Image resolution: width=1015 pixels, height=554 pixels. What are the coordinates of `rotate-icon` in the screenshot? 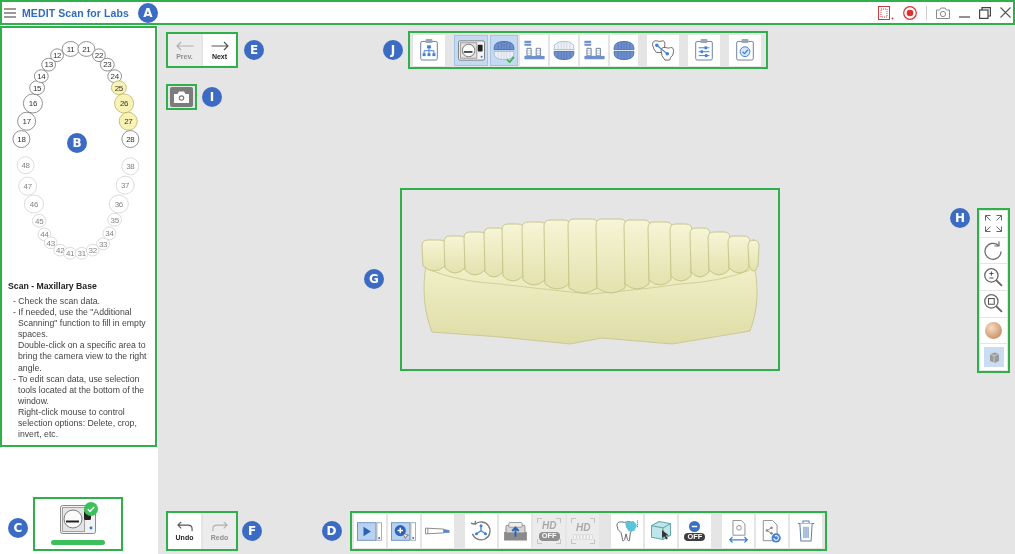 It's located at (993, 250).